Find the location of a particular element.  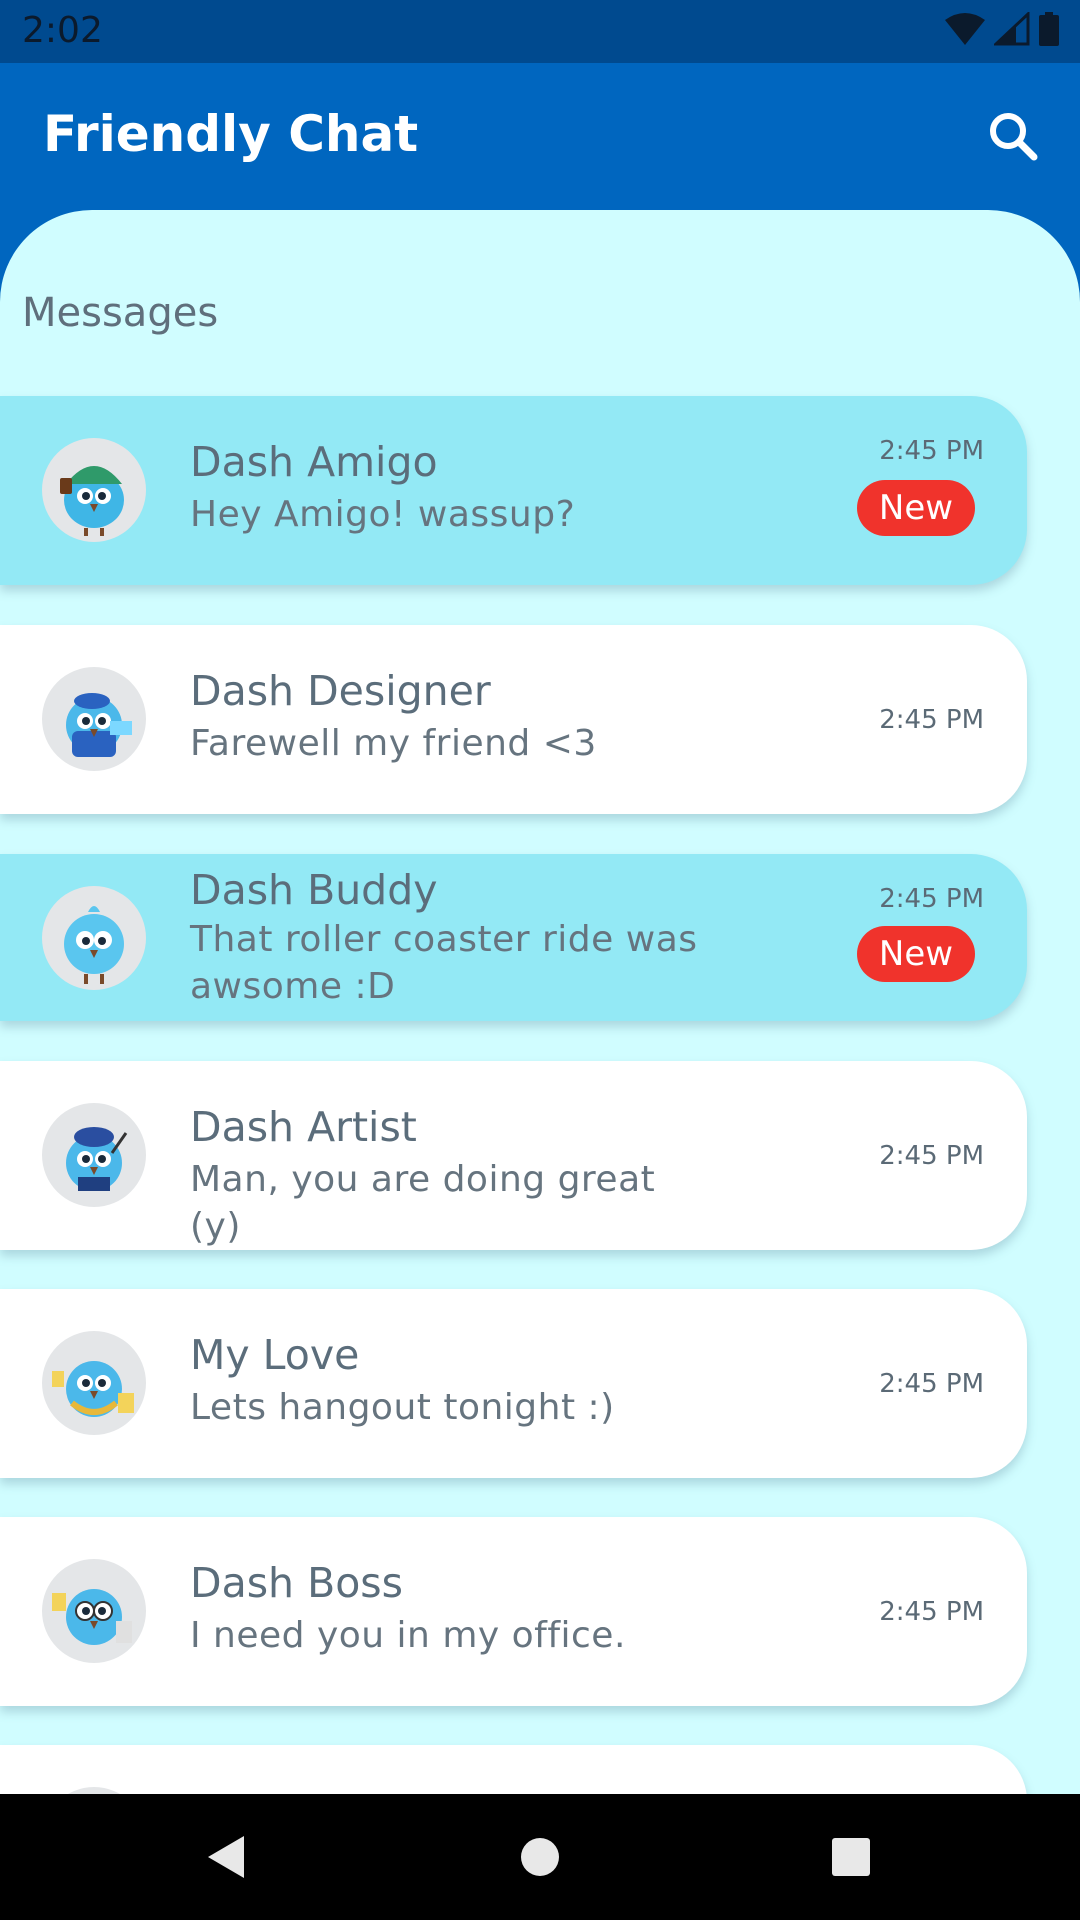

contact-name: Dash Buddy is located at coordinates (314, 890).